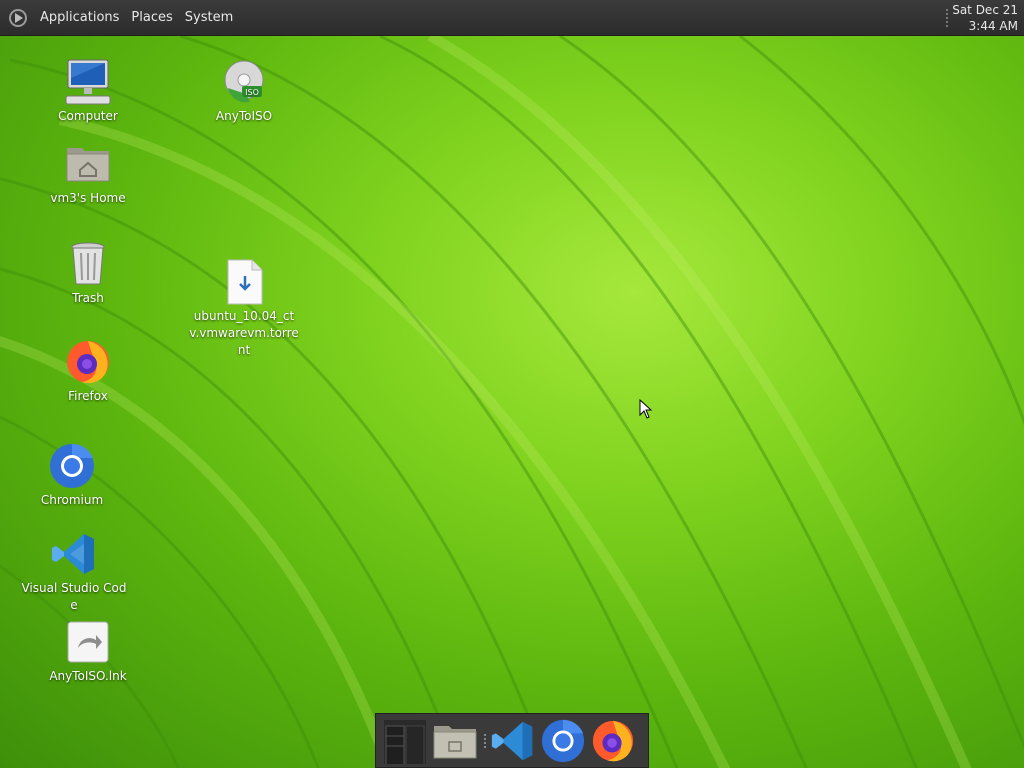 This screenshot has height=768, width=1024. I want to click on distro-logo-icon, so click(18, 18).